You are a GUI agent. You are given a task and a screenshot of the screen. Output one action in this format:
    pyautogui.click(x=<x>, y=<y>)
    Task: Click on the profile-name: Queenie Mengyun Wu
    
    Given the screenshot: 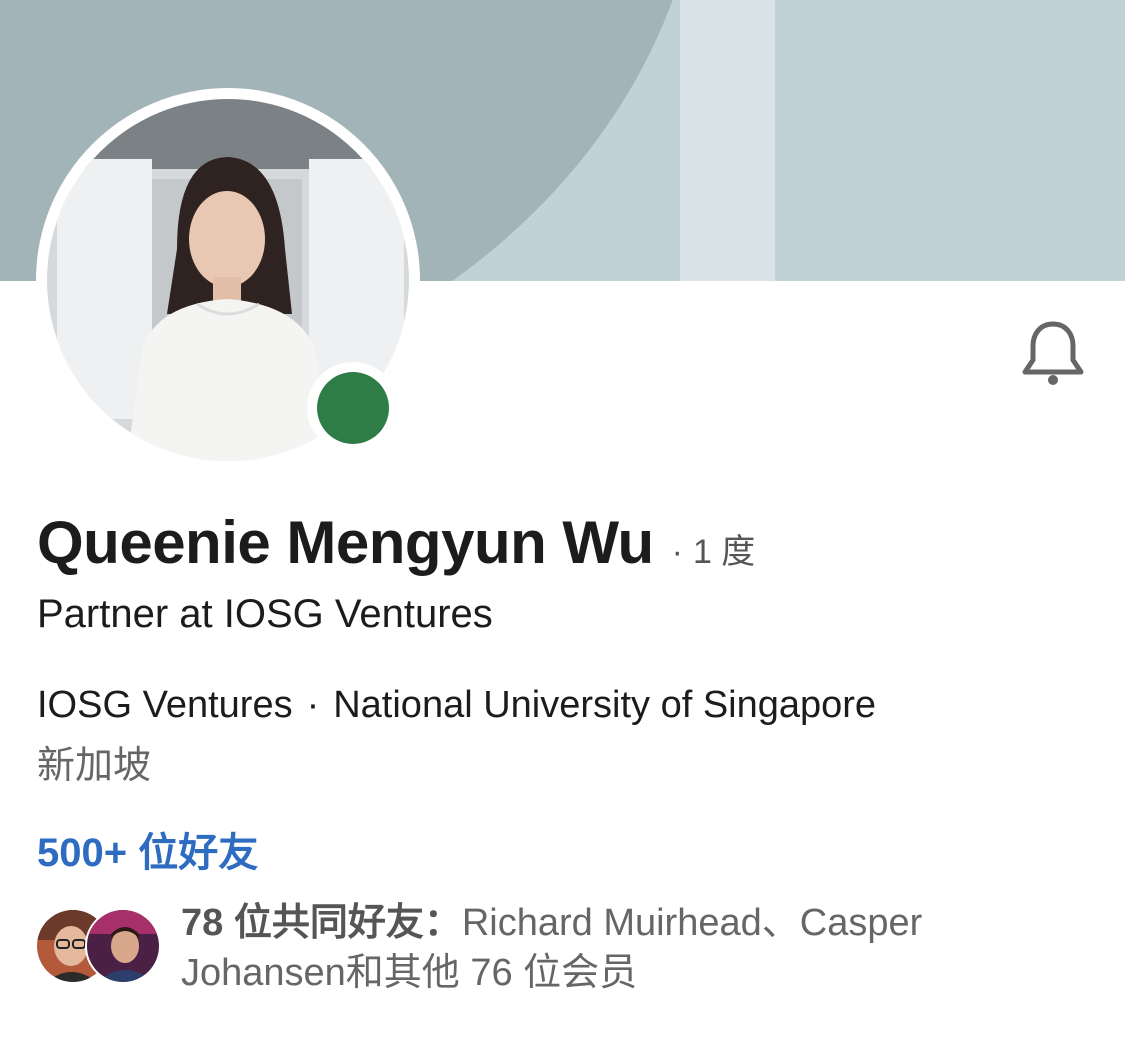 What is the action you would take?
    pyautogui.click(x=345, y=542)
    